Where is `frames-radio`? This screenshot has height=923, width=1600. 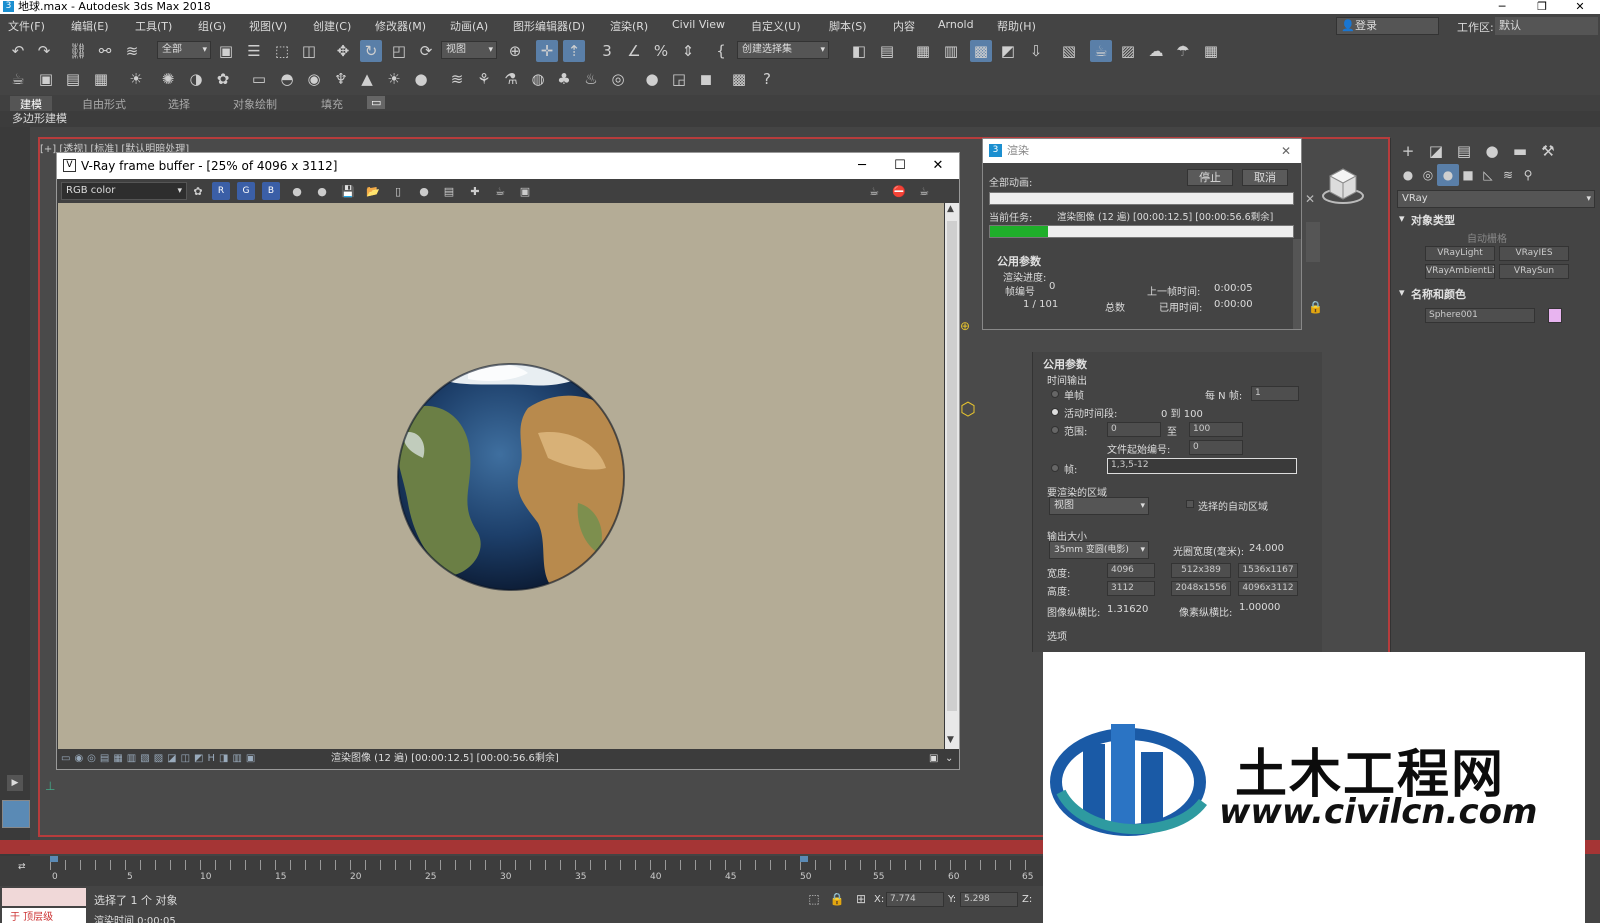 frames-radio is located at coordinates (1055, 468).